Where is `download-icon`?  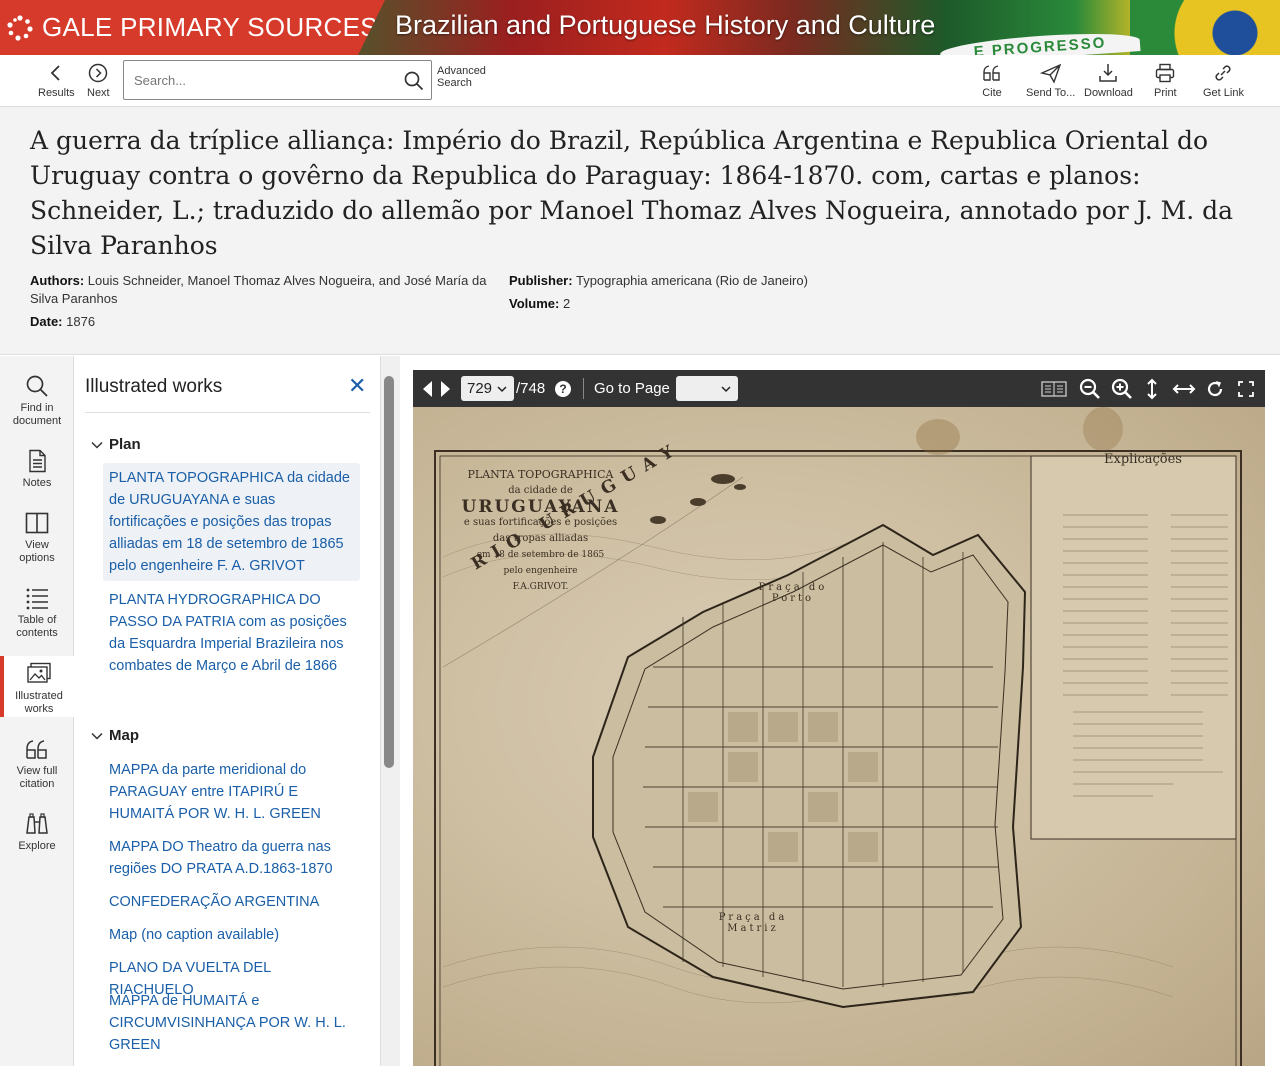 download-icon is located at coordinates (1108, 73).